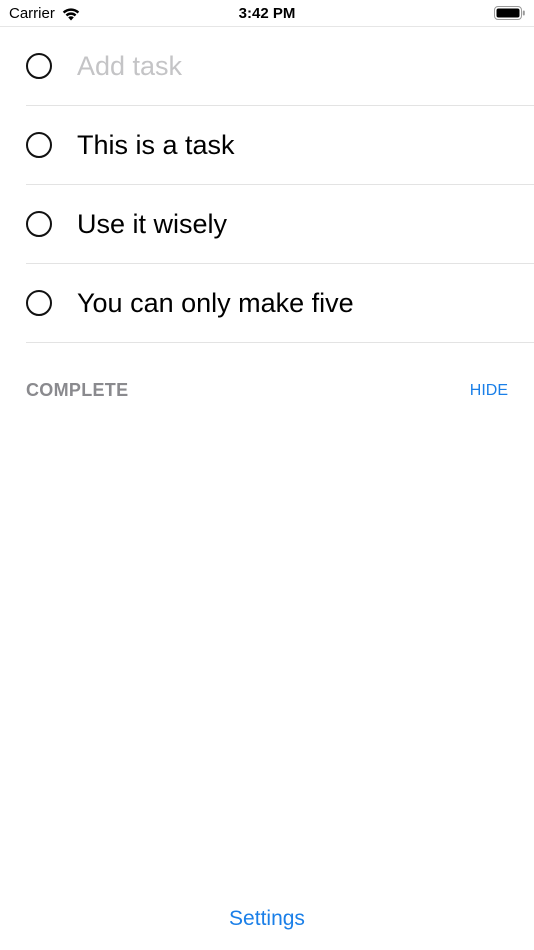  What do you see at coordinates (280, 145) in the screenshot?
I see `task-row: This is a task` at bounding box center [280, 145].